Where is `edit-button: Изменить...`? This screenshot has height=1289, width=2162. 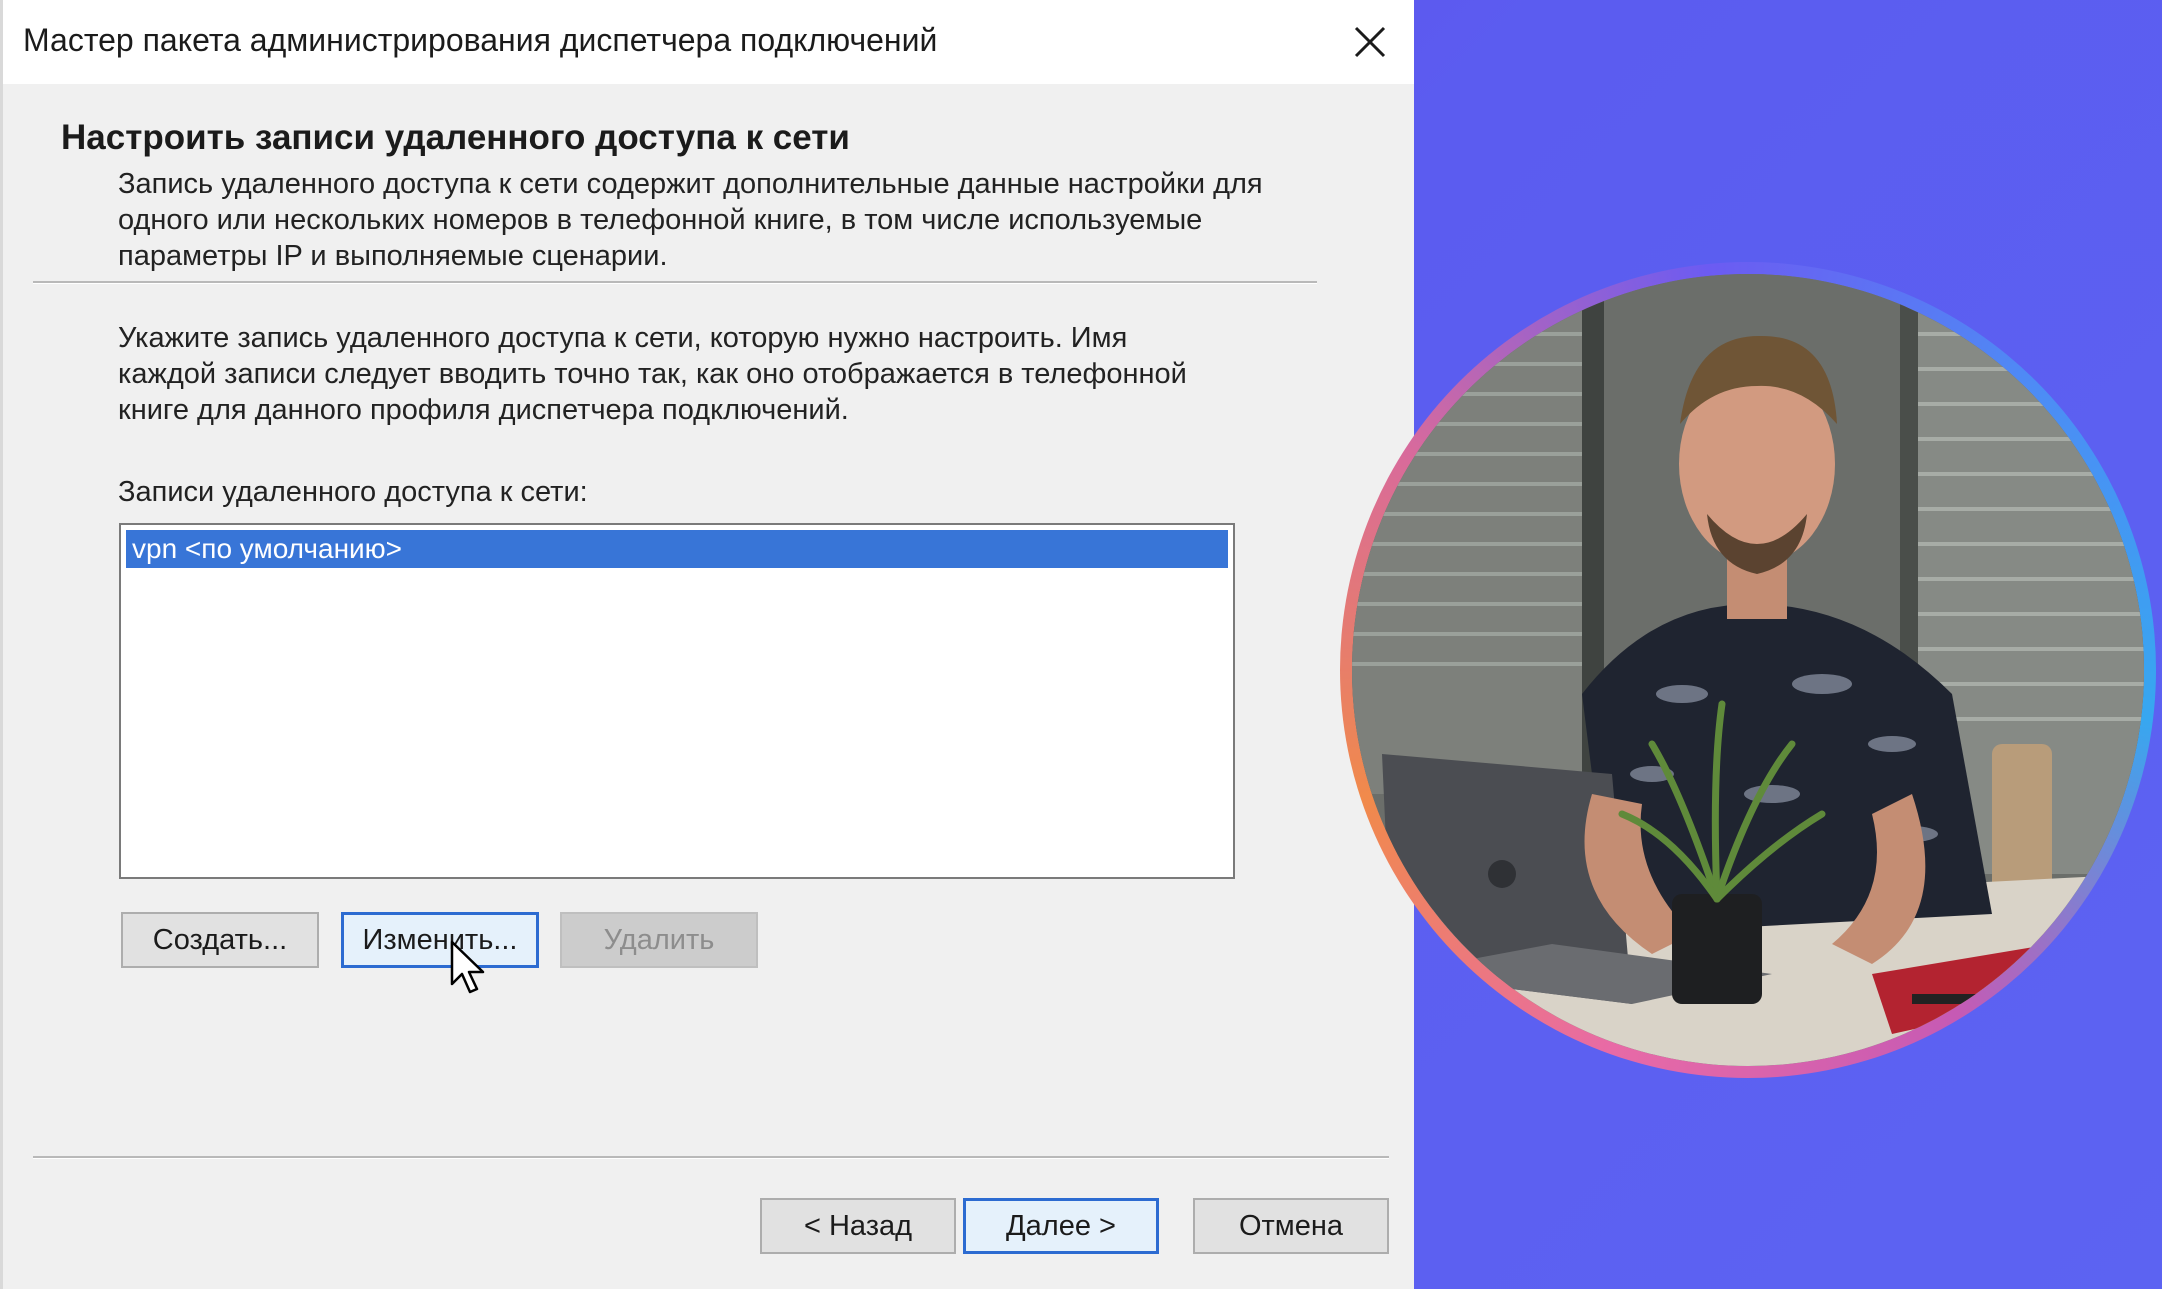
edit-button: Изменить... is located at coordinates (440, 940).